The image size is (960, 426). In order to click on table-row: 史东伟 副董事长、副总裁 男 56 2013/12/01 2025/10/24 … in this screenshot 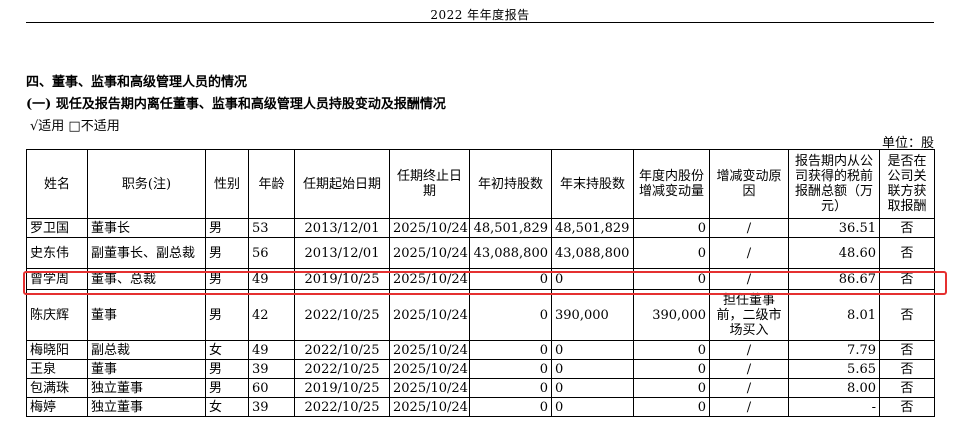, I will do `click(480, 253)`.